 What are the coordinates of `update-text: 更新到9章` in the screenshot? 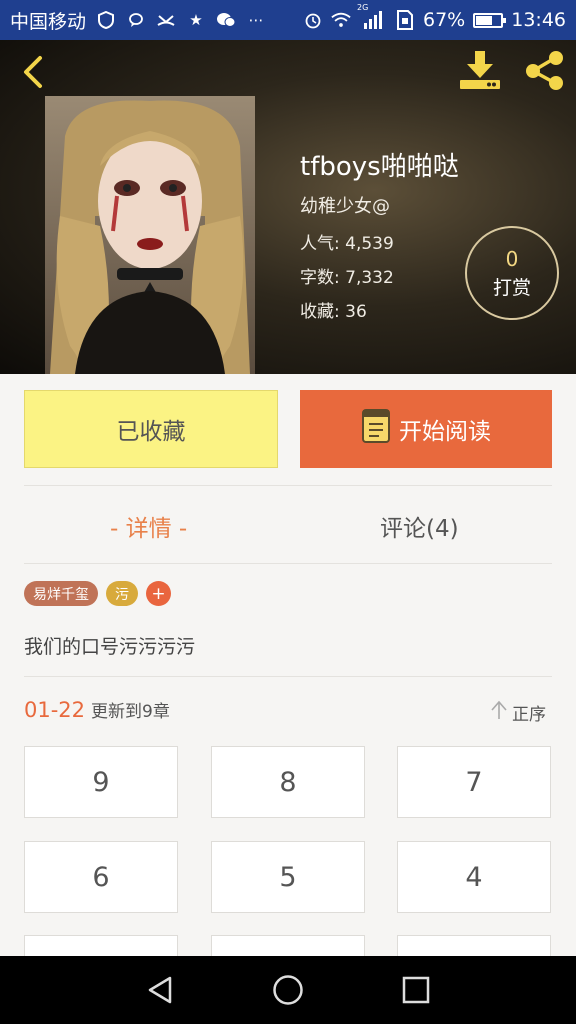 It's located at (130, 712).